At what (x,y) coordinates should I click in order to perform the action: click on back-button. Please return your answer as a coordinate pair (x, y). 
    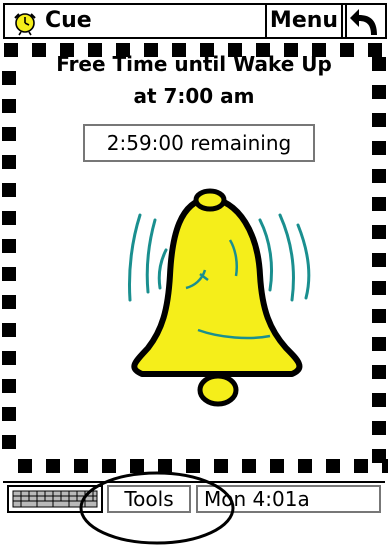
    Looking at the image, I should click on (366, 21).